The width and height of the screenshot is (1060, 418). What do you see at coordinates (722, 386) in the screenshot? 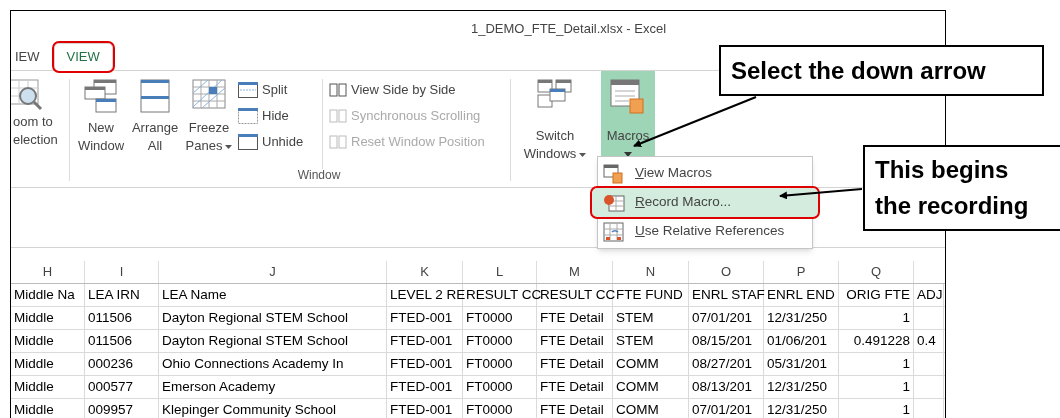
I see `table-cell-text: 08/13/201` at bounding box center [722, 386].